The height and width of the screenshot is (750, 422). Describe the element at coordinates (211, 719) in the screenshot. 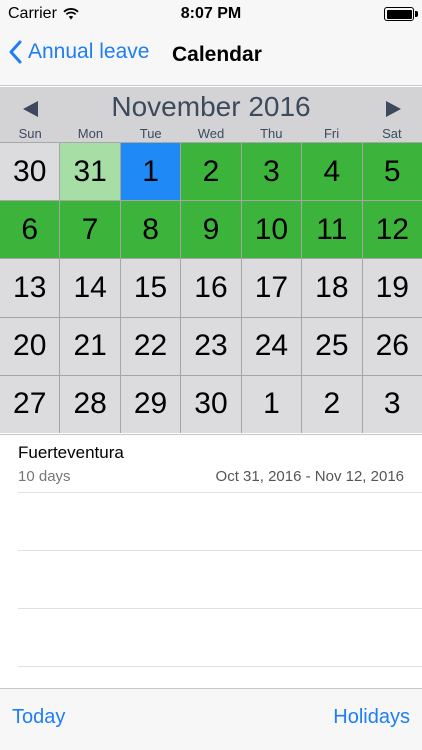

I see `bottom-toolbar: Today Holidays` at that location.